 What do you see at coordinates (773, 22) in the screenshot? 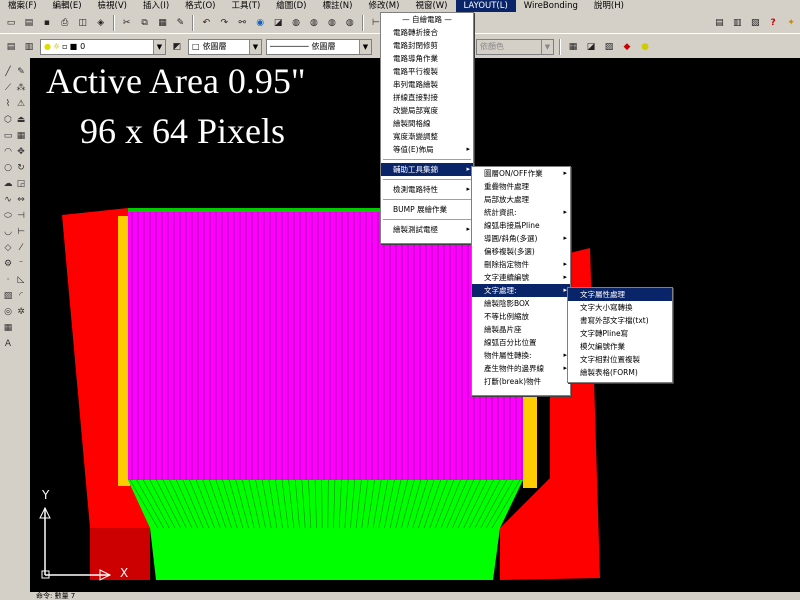
I see `help-icon: ?` at bounding box center [773, 22].